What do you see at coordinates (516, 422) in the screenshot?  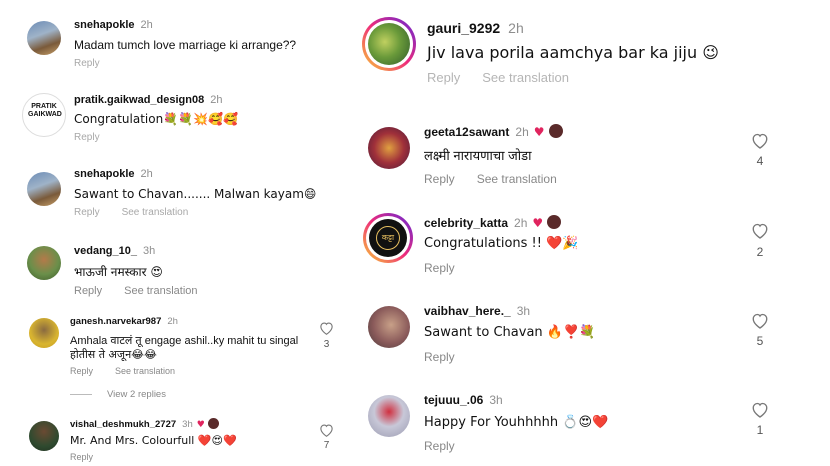 I see `comment-text: Happy For Youhhhhh 💍😍❤️` at bounding box center [516, 422].